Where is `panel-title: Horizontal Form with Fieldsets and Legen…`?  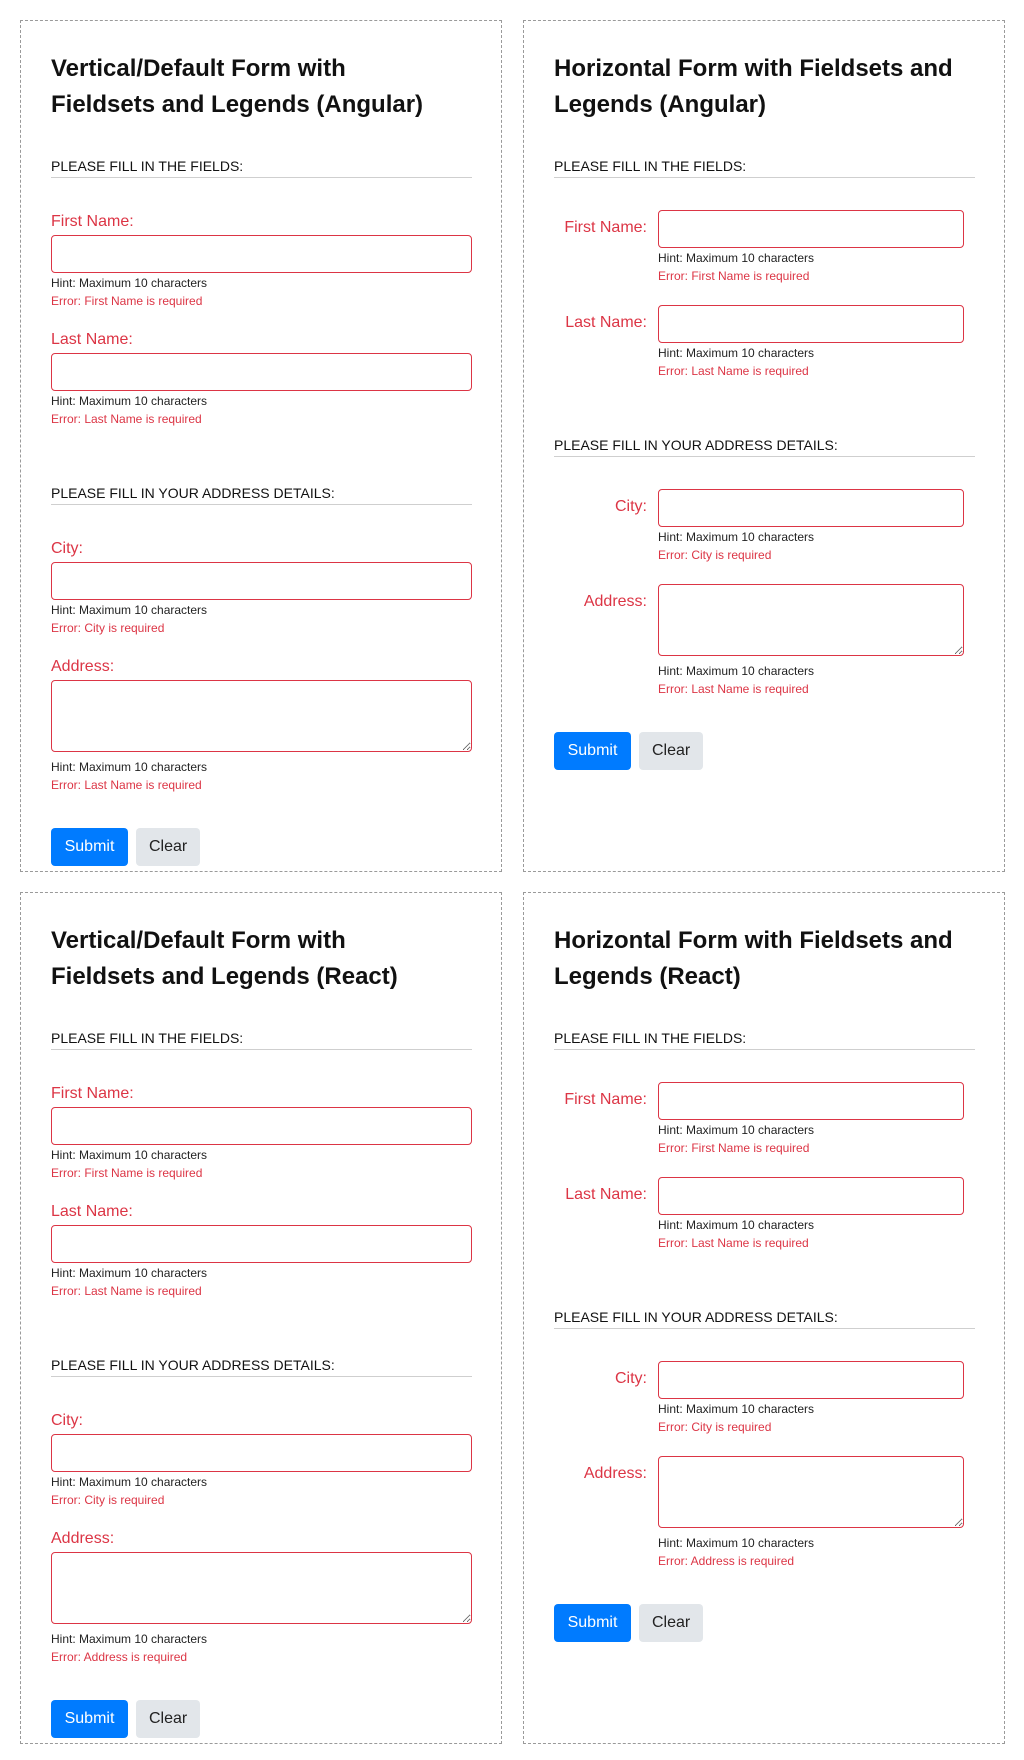
panel-title: Horizontal Form with Fieldsets and Legen… is located at coordinates (753, 86).